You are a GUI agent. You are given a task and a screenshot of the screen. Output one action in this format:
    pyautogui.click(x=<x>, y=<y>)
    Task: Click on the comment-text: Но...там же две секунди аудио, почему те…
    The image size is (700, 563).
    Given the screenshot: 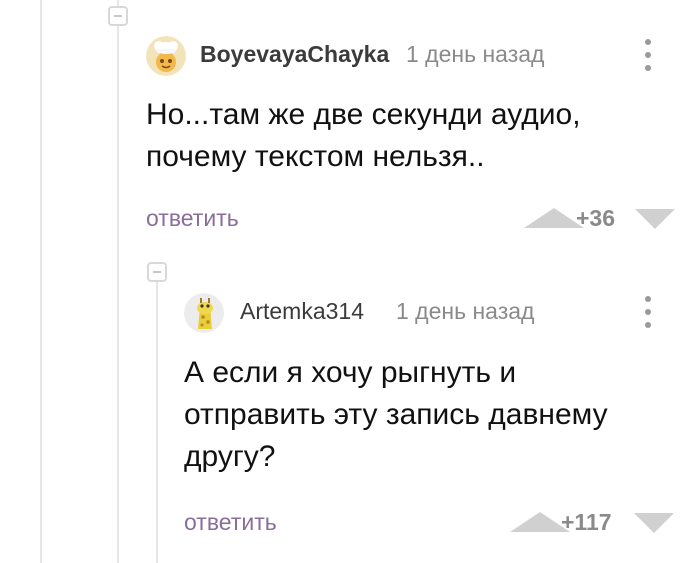 What is the action you would take?
    pyautogui.click(x=411, y=136)
    